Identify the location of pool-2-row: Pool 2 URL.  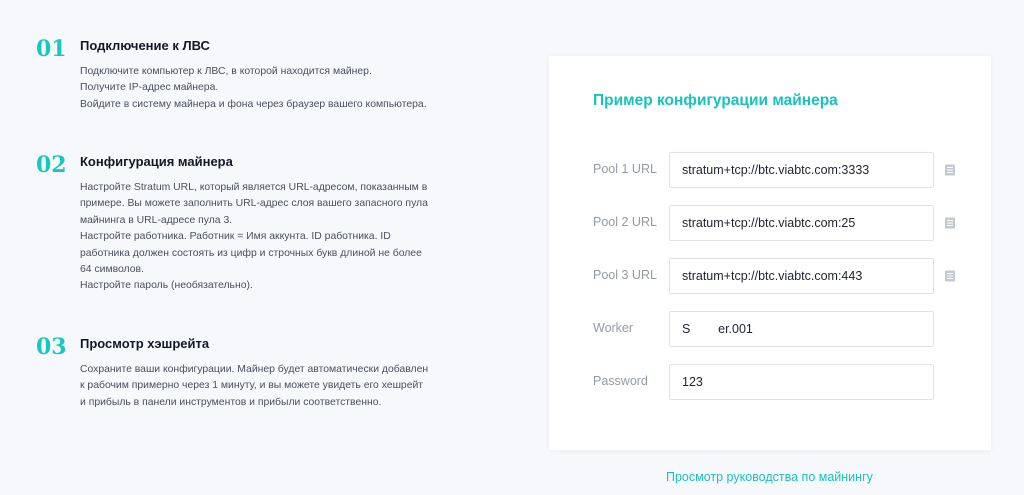
(783, 223).